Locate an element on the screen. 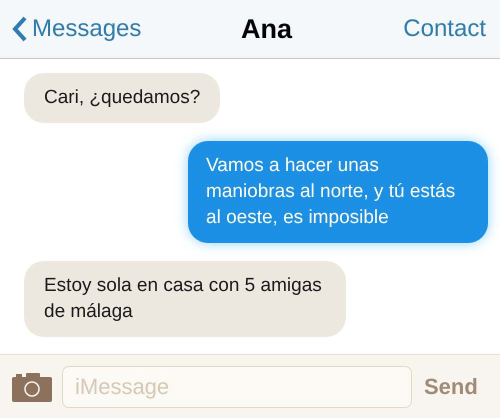 The height and width of the screenshot is (418, 500). message-input-field: iMessage is located at coordinates (237, 387).